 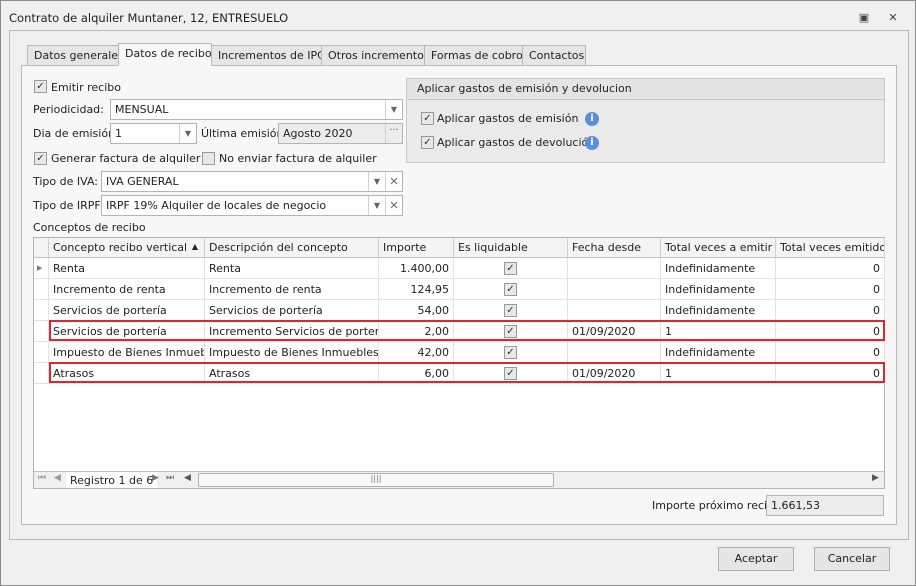 What do you see at coordinates (427, 142) in the screenshot?
I see `gastos-devolucion-checkbox: ✓` at bounding box center [427, 142].